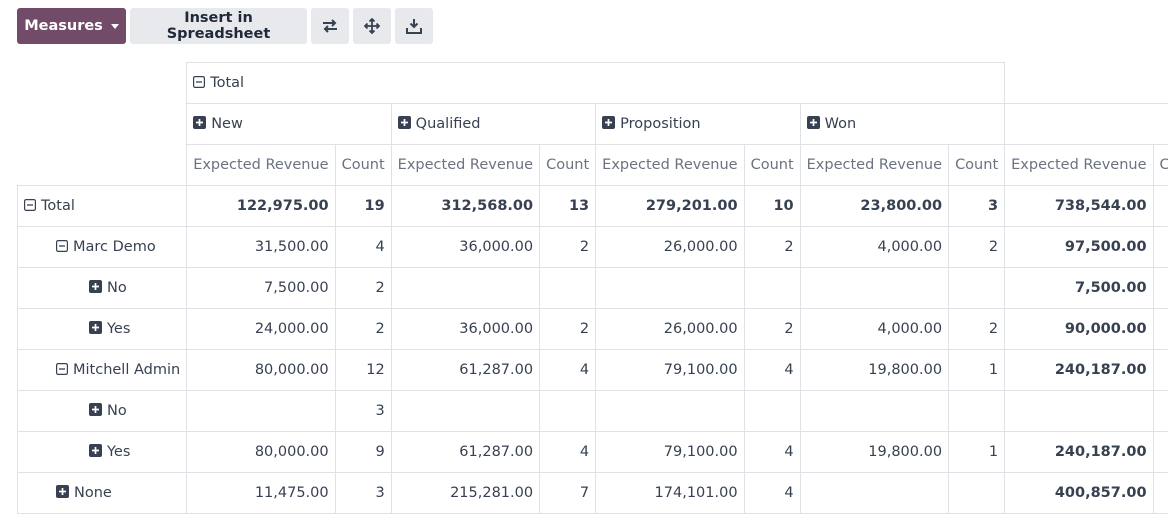 Image resolution: width=1168 pixels, height=532 pixels. I want to click on cell-count: 14, so click(1160, 493).